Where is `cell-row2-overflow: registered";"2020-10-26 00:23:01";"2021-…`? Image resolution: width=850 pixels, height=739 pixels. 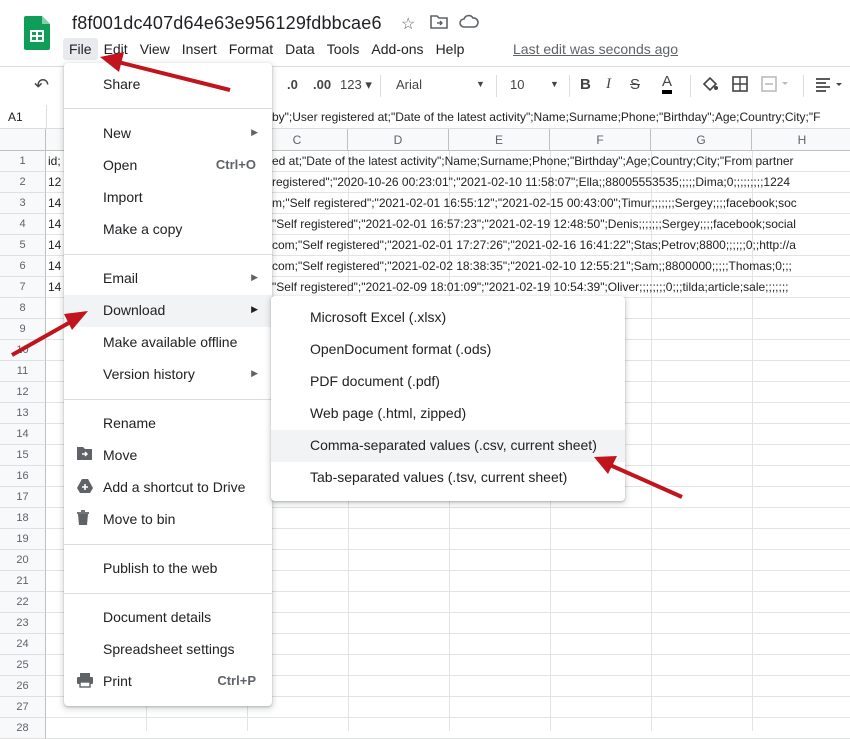
cell-row2-overflow: registered";"2020-10-26 00:23:01";"2021-… is located at coordinates (561, 182).